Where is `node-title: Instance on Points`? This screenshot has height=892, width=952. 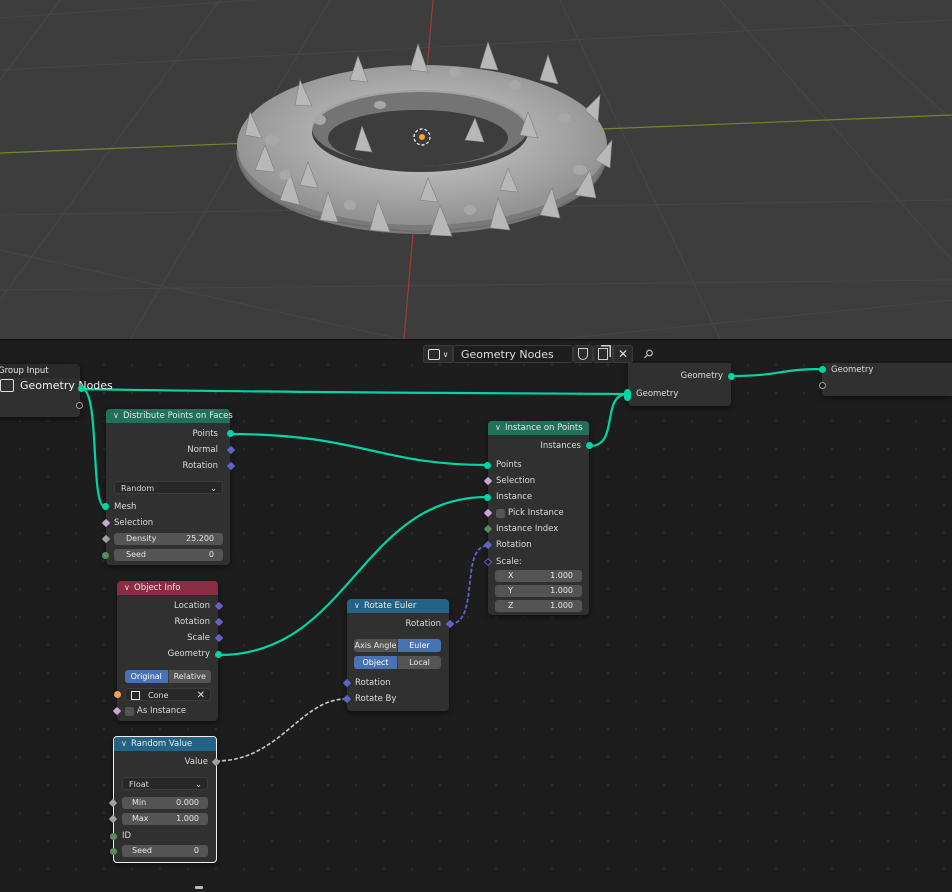
node-title: Instance on Points is located at coordinates (544, 428).